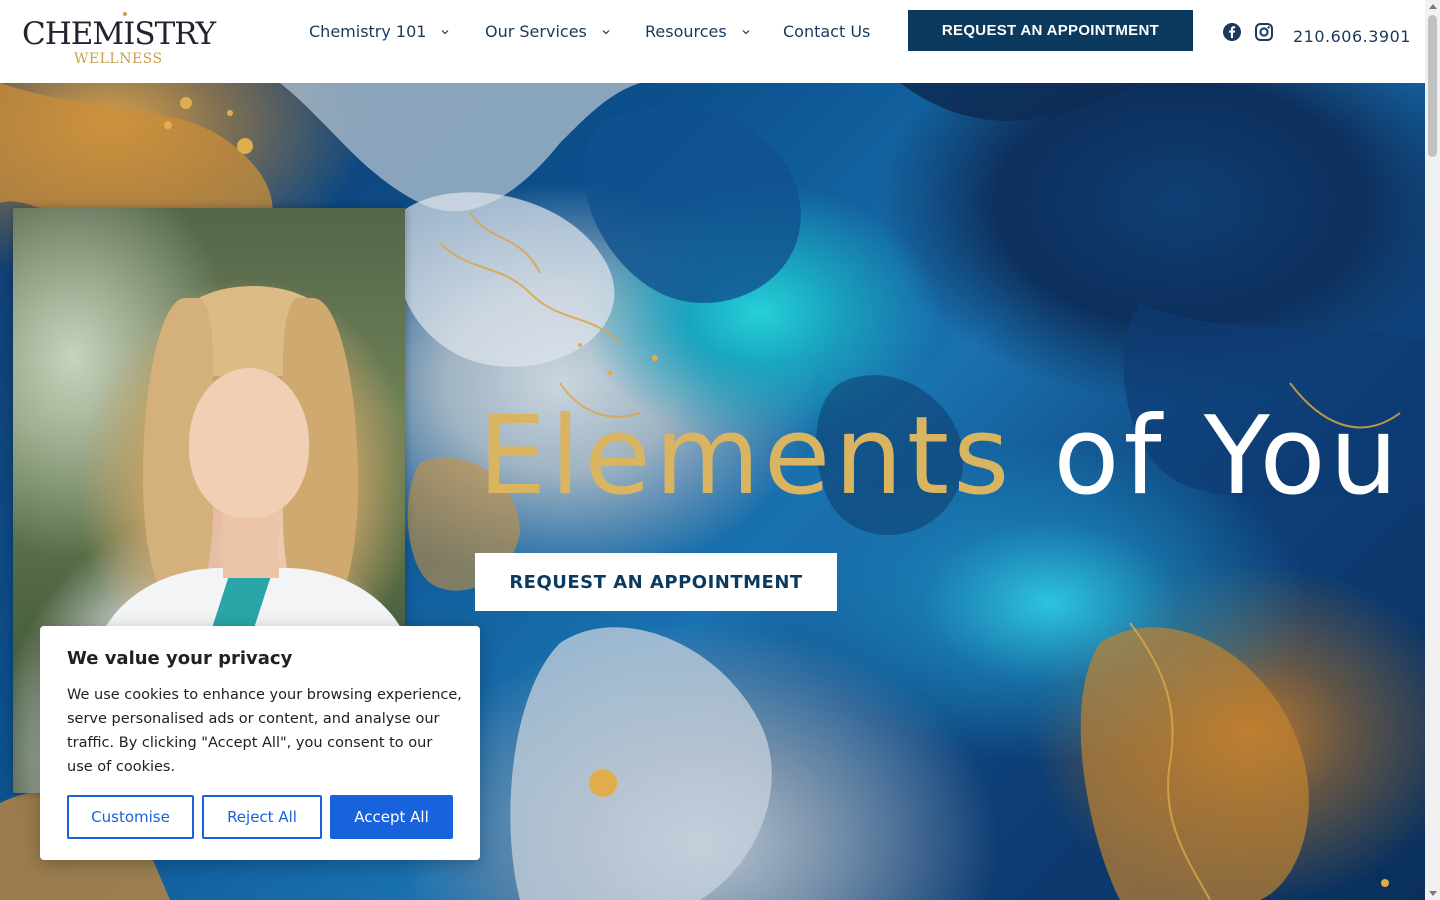  I want to click on accept-all-button: Accept All, so click(391, 817).